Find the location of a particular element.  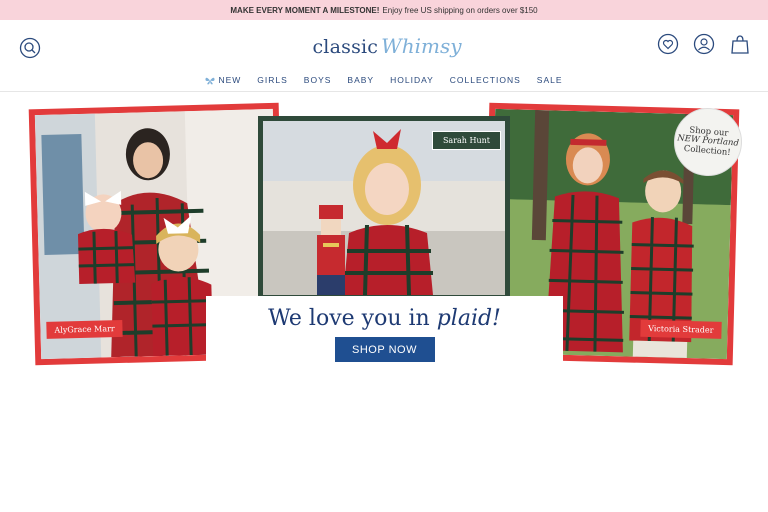

headline-start: We love you in is located at coordinates (349, 318).